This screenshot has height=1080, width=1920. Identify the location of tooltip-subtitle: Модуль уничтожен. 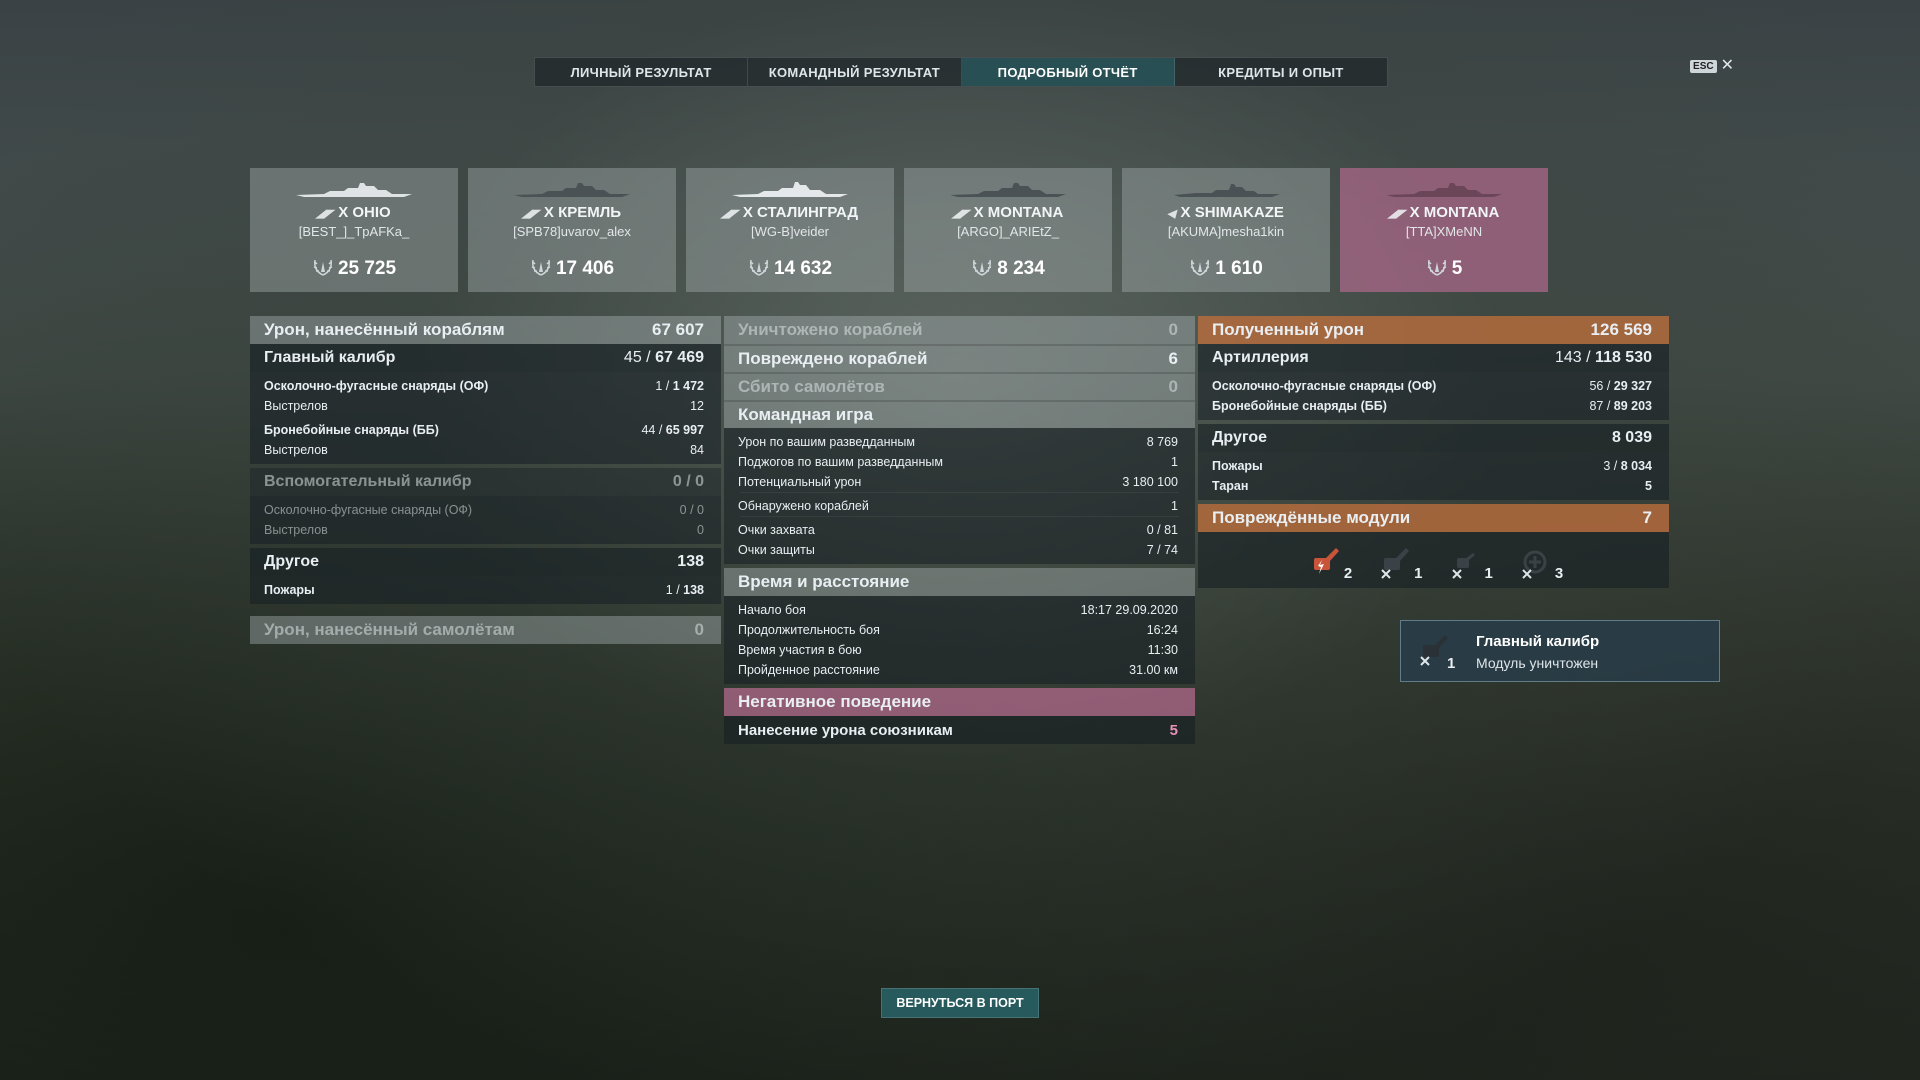
(1537, 663).